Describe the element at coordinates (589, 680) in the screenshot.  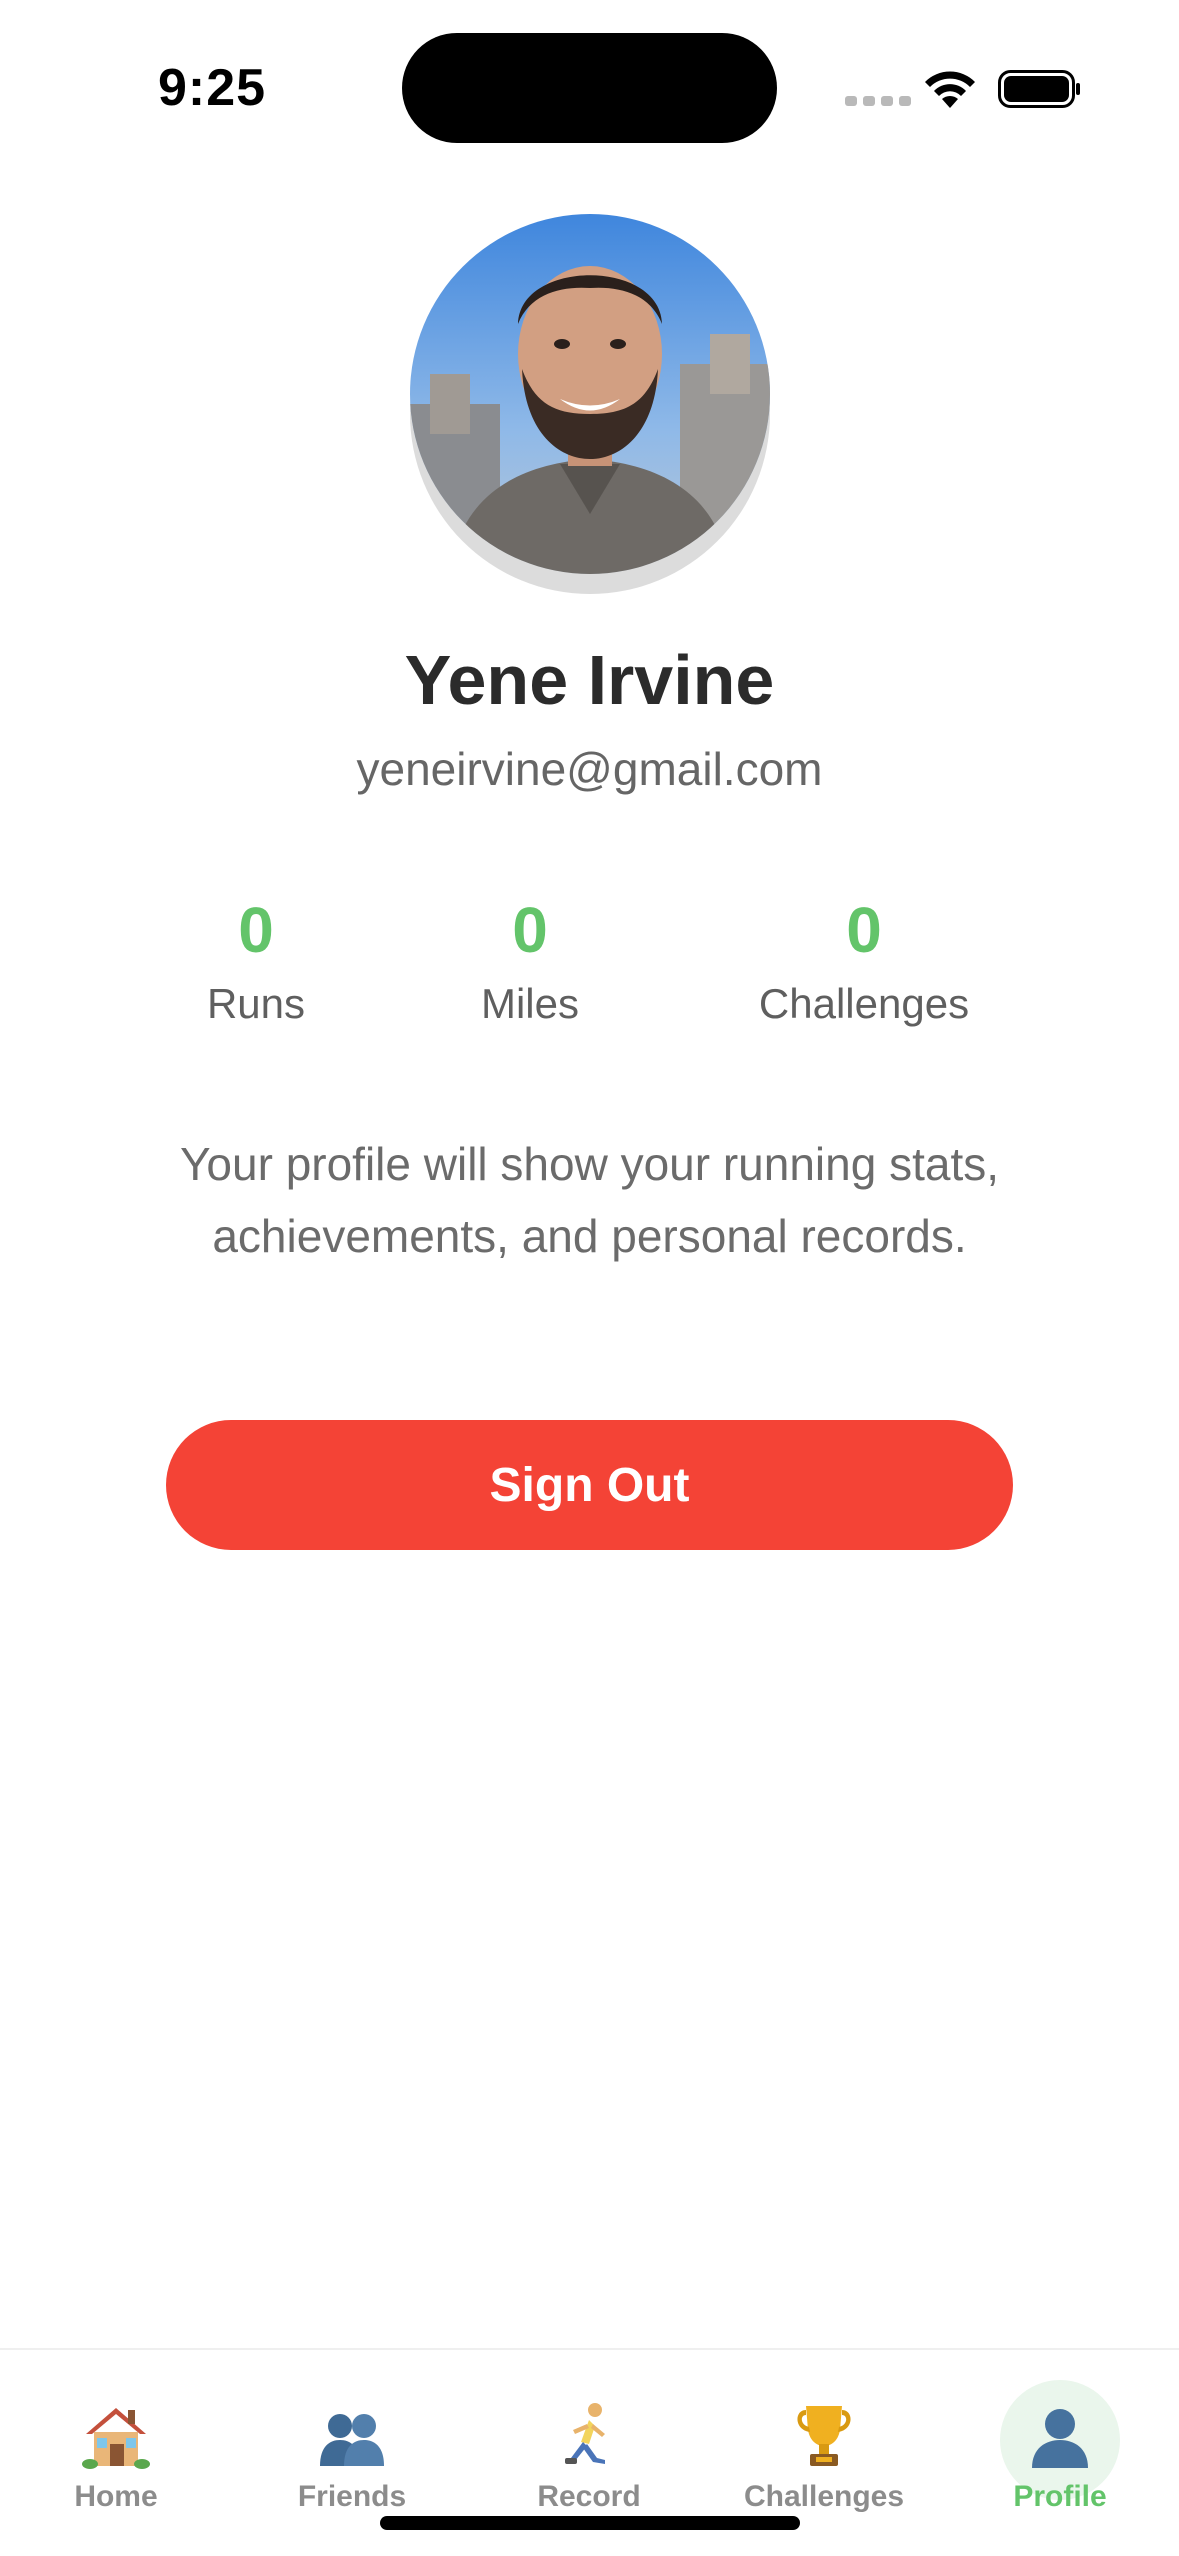
I see `profile-name: Yene Irvine` at that location.